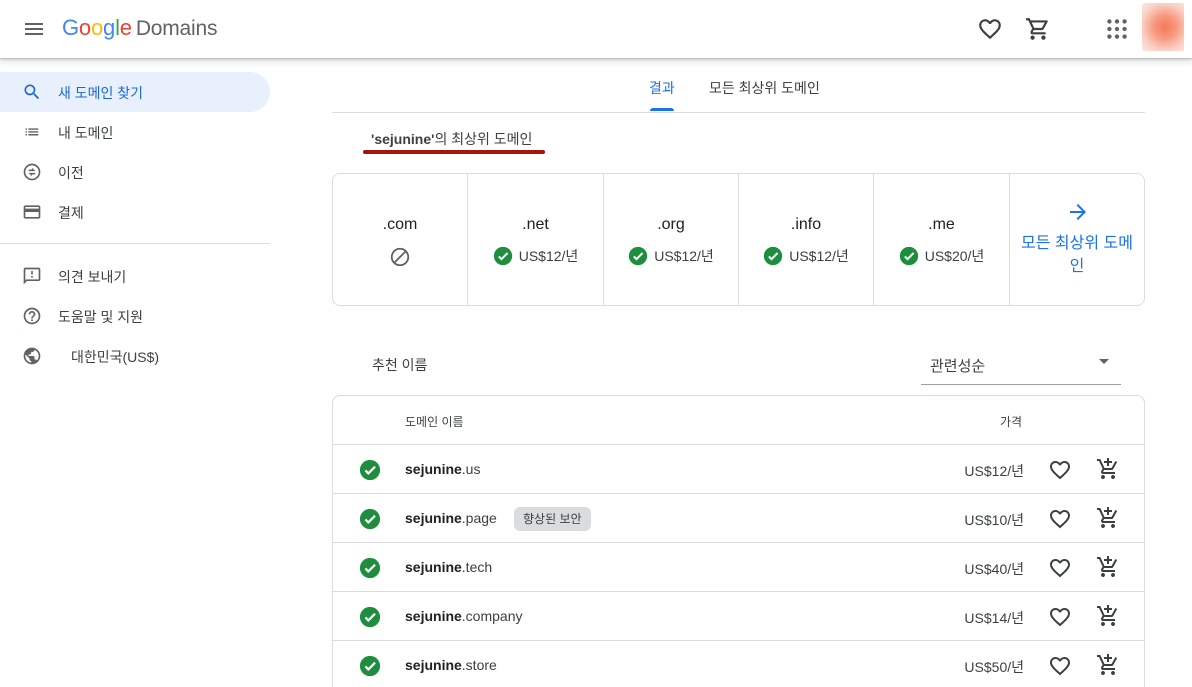  What do you see at coordinates (671, 224) in the screenshot?
I see `tld-name: .org` at bounding box center [671, 224].